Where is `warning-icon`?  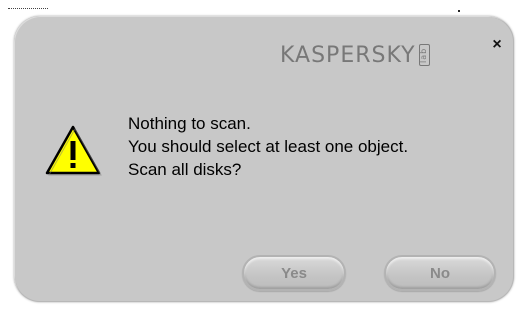
warning-icon is located at coordinates (73, 150).